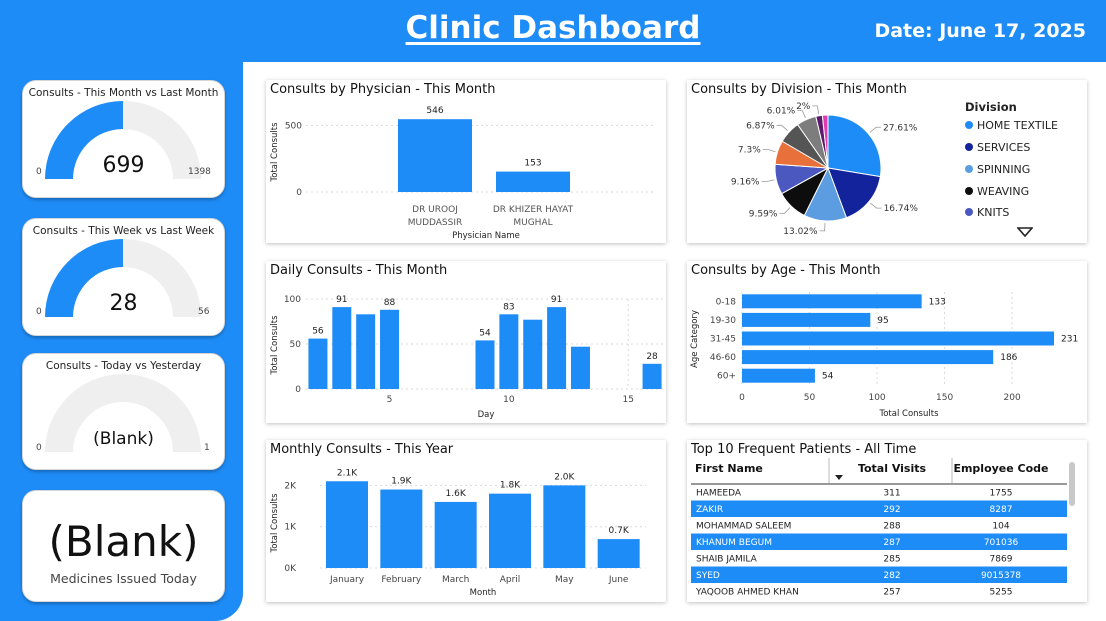 The image size is (1106, 621). I want to click on data-label: 1.9K, so click(401, 482).